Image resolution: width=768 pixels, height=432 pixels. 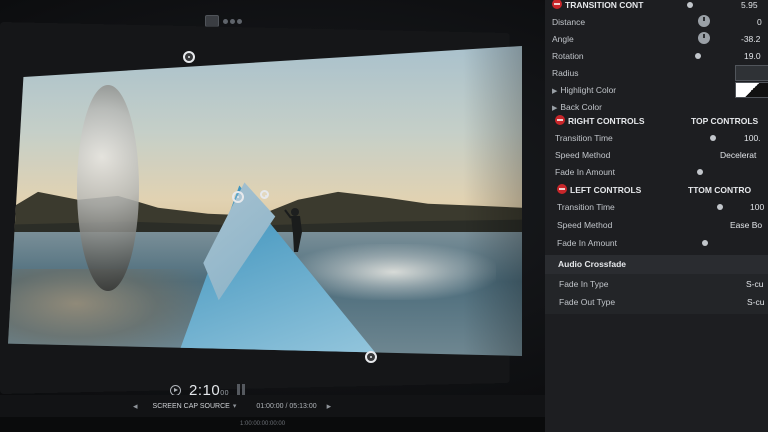 What do you see at coordinates (724, 121) in the screenshot?
I see `right-controls-value: TOP CONTROLS` at bounding box center [724, 121].